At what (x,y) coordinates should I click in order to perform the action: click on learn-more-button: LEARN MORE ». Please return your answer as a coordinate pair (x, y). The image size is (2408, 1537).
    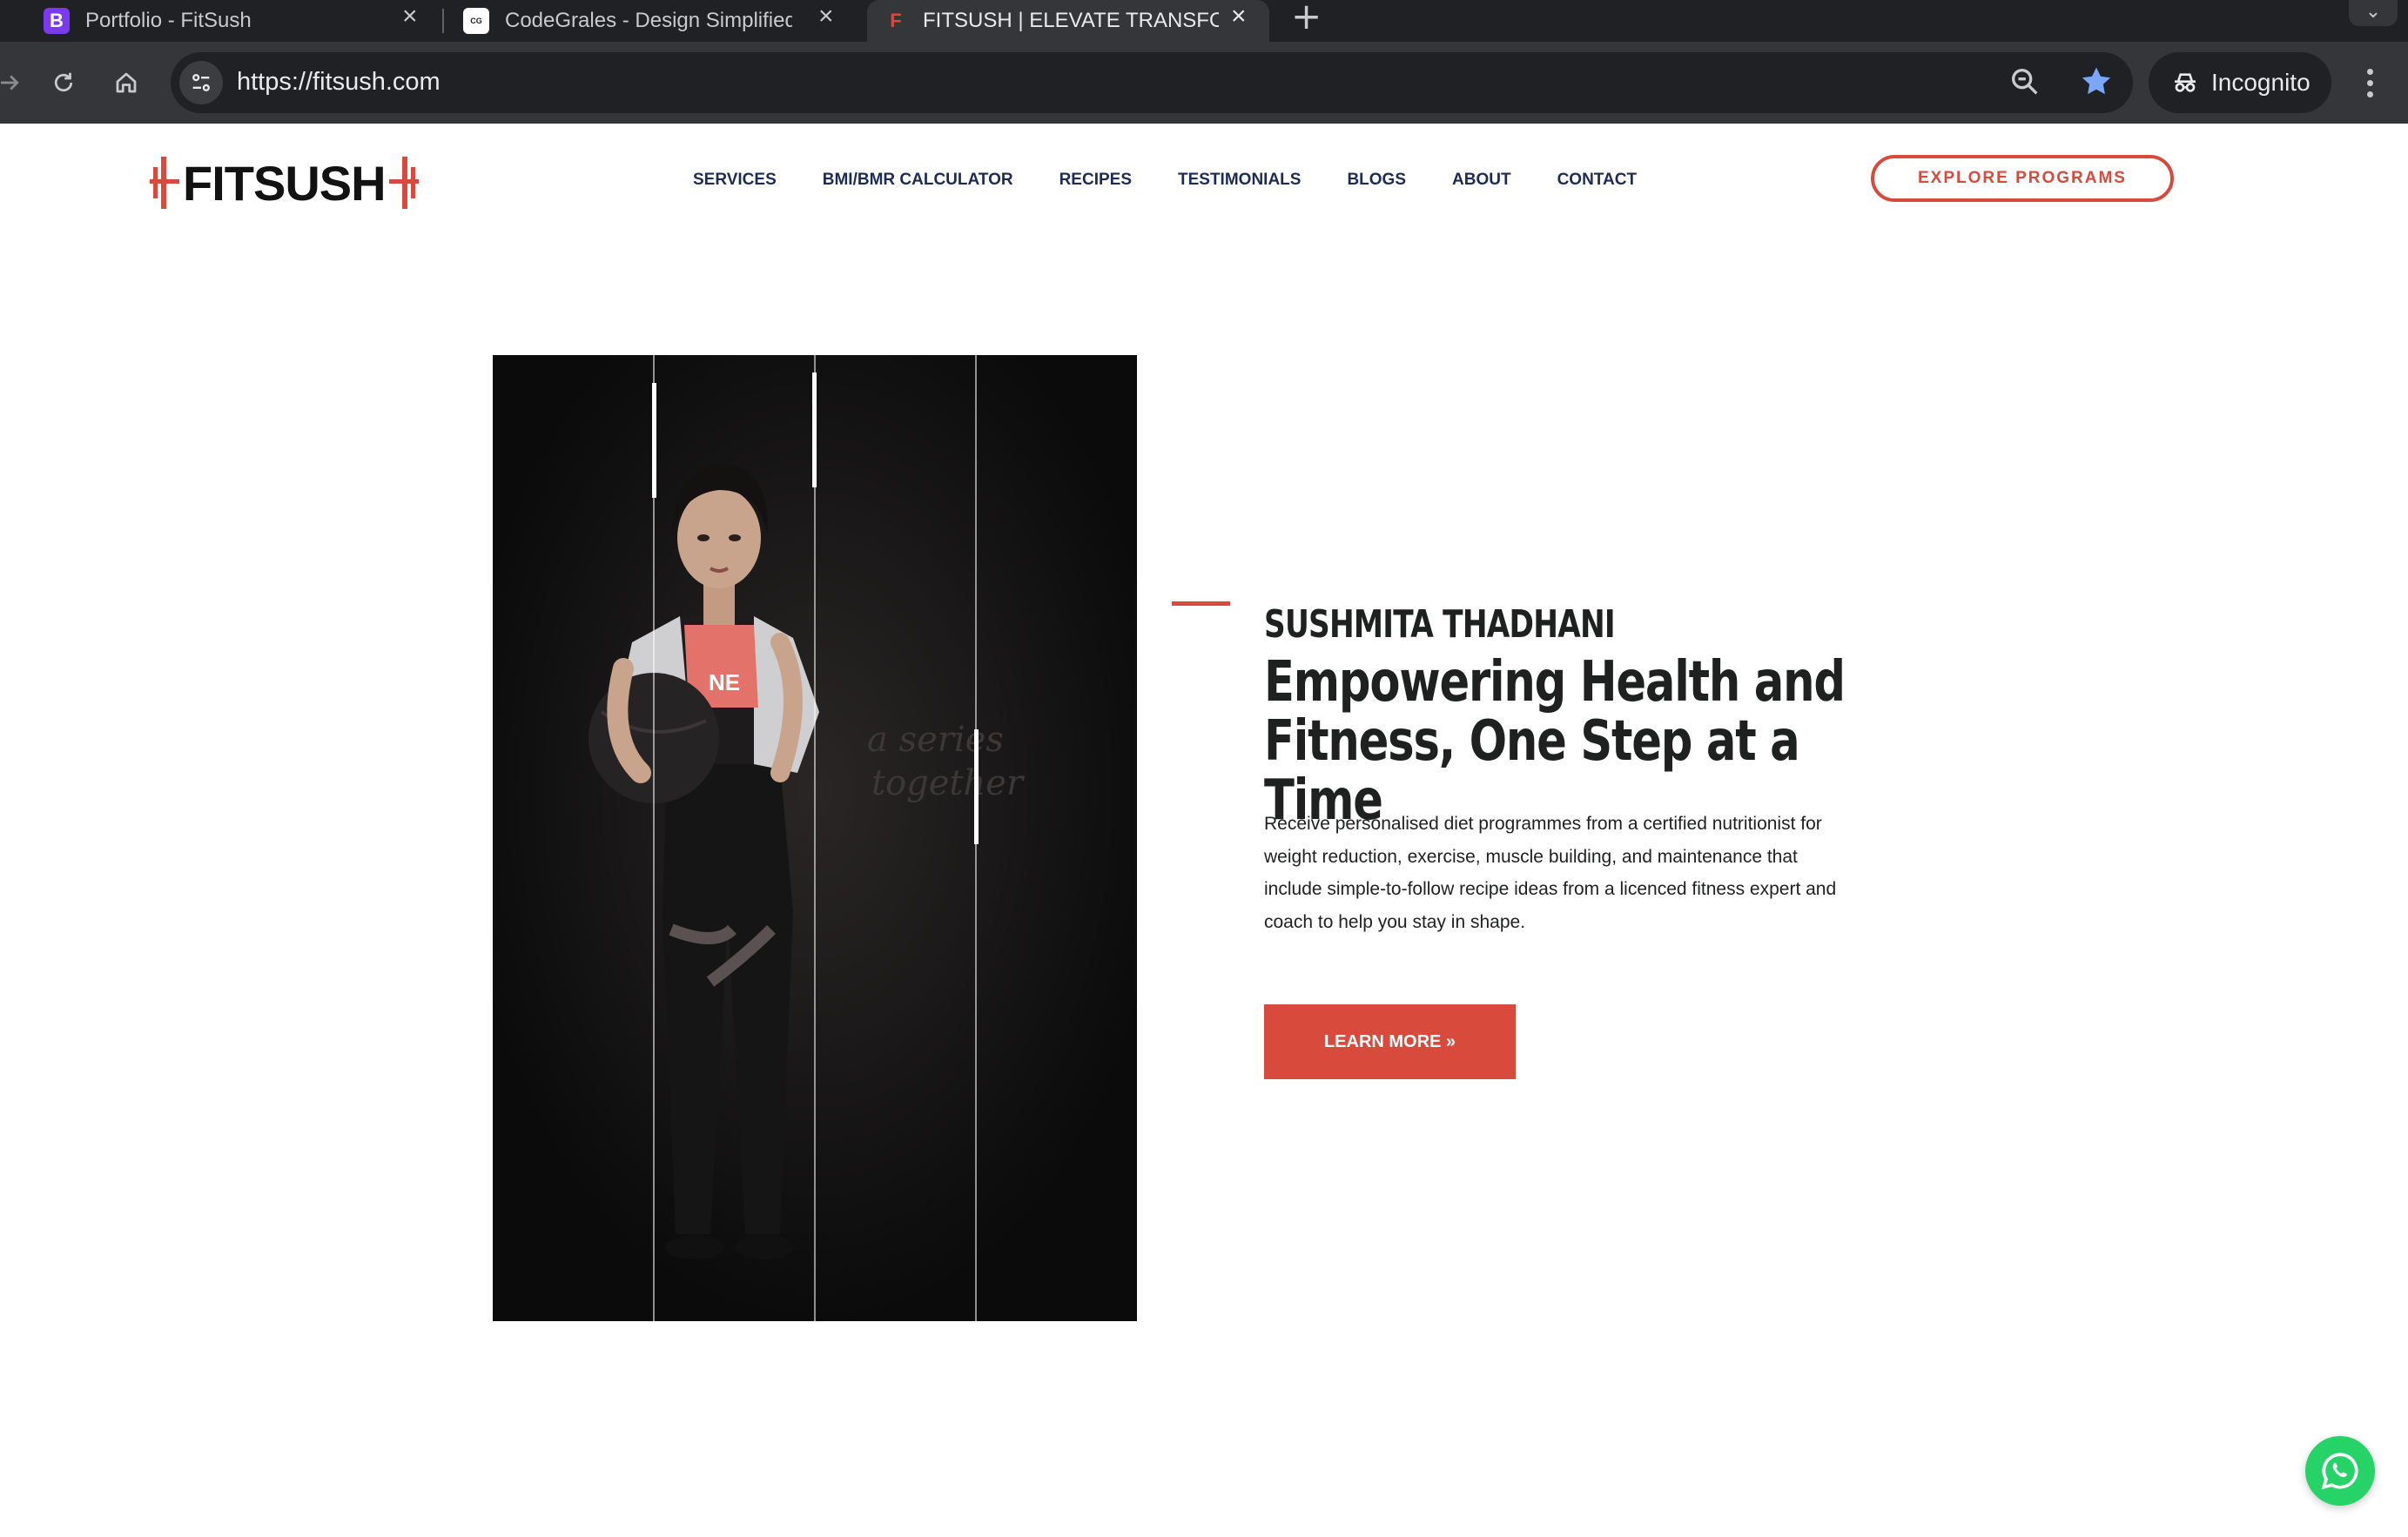
    Looking at the image, I should click on (1390, 1041).